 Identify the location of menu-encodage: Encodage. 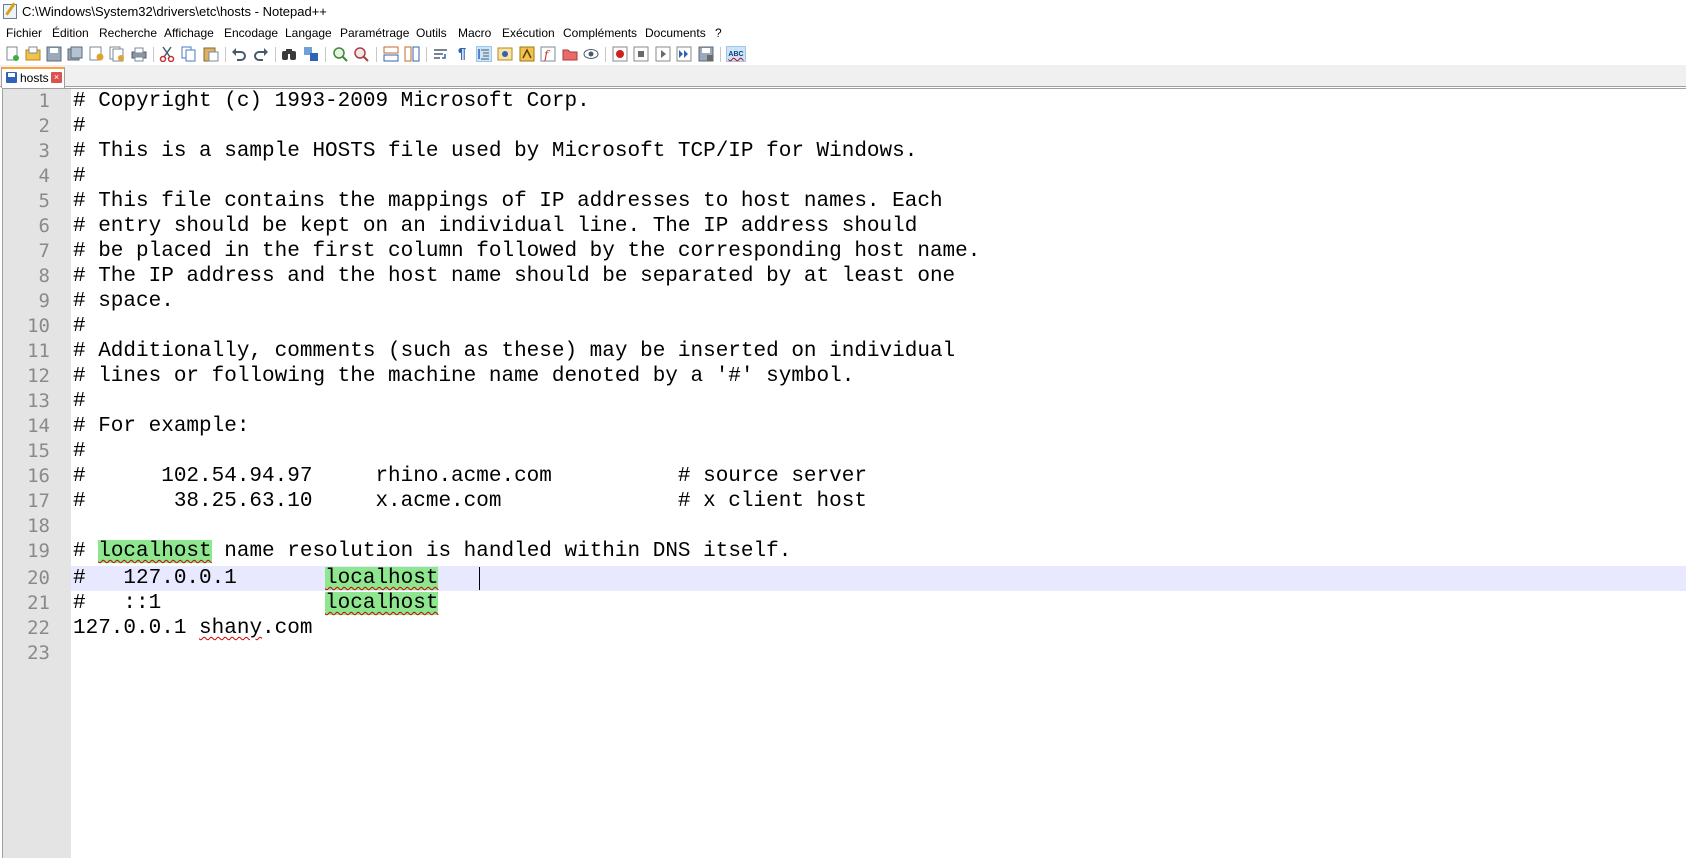
(251, 33).